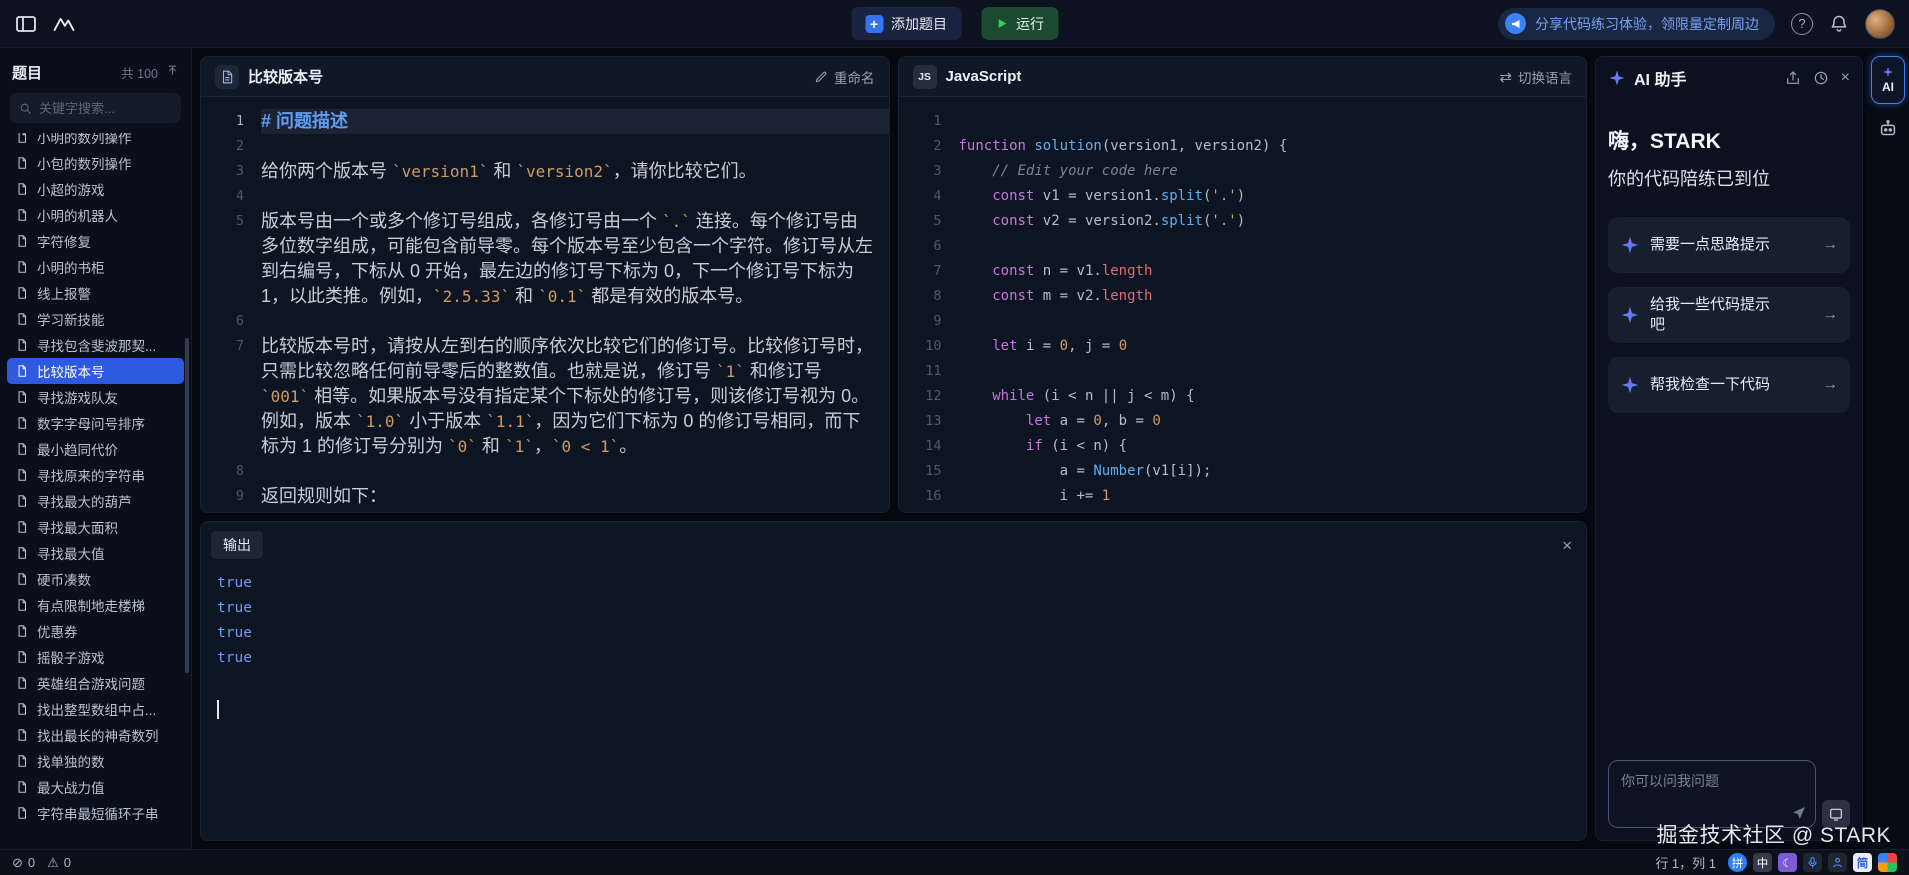 This screenshot has height=875, width=1909. Describe the element at coordinates (95, 241) in the screenshot. I see `sidebar-item: 字符修复` at that location.